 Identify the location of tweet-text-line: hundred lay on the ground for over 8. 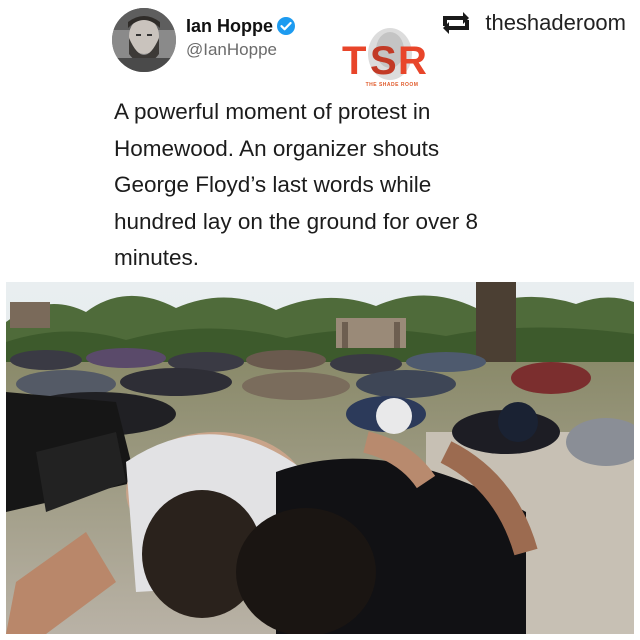
(296, 221).